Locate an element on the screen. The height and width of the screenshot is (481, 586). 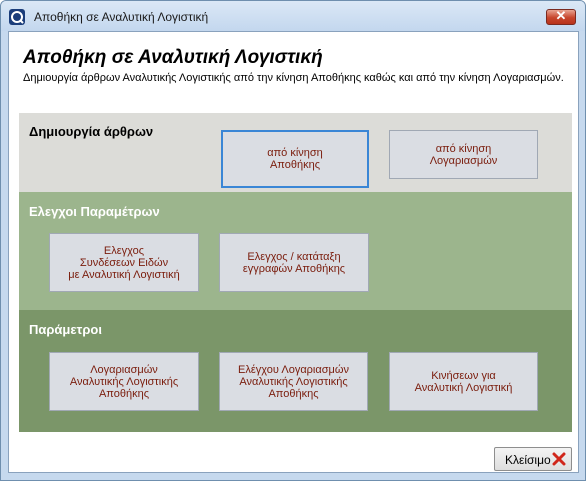
from-accounts-movement-button: από κίνηση Λογαριασμών is located at coordinates (463, 154).